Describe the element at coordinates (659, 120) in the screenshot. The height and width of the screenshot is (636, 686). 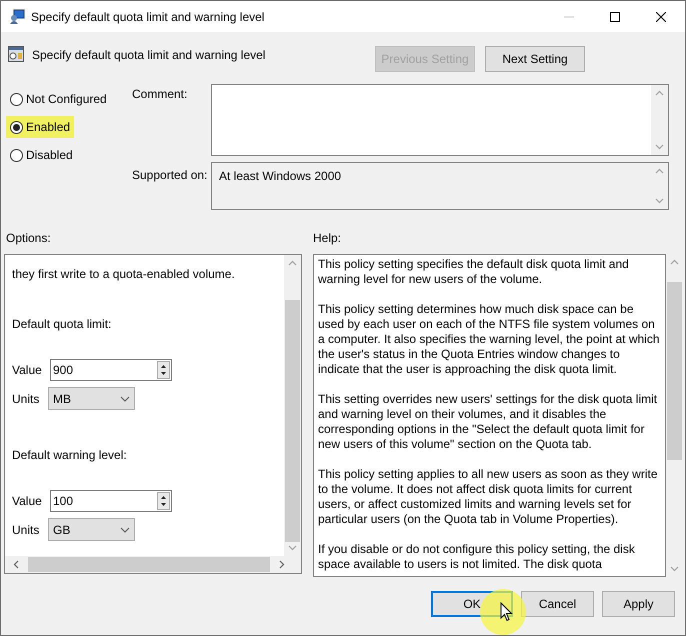
I see `vertical-scrollbar` at that location.